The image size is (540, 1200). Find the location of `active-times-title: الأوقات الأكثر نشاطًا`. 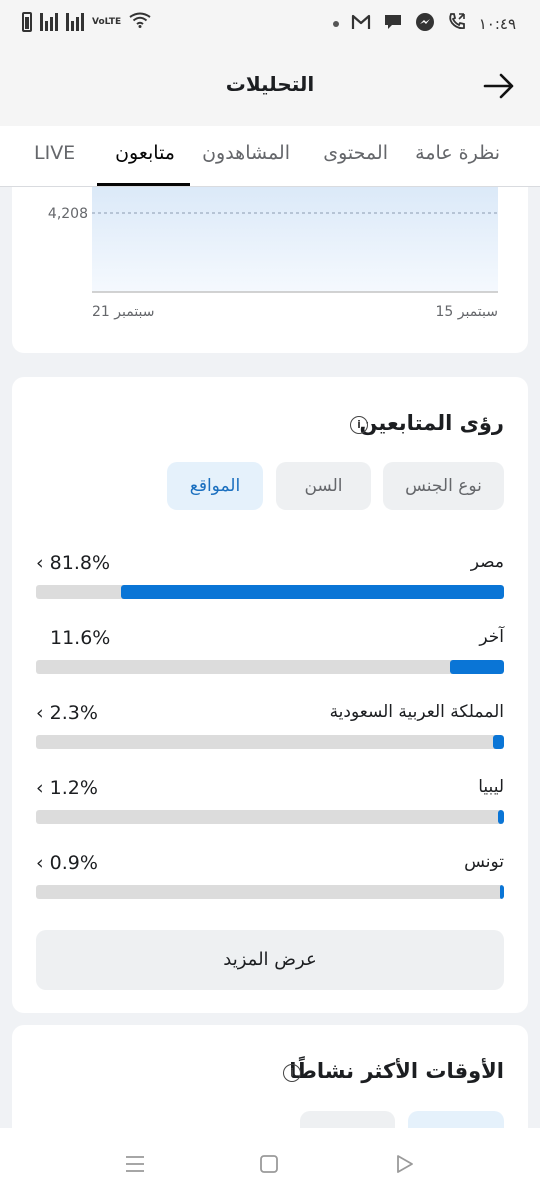

active-times-title: الأوقات الأكثر نشاطًا is located at coordinates (396, 1071).